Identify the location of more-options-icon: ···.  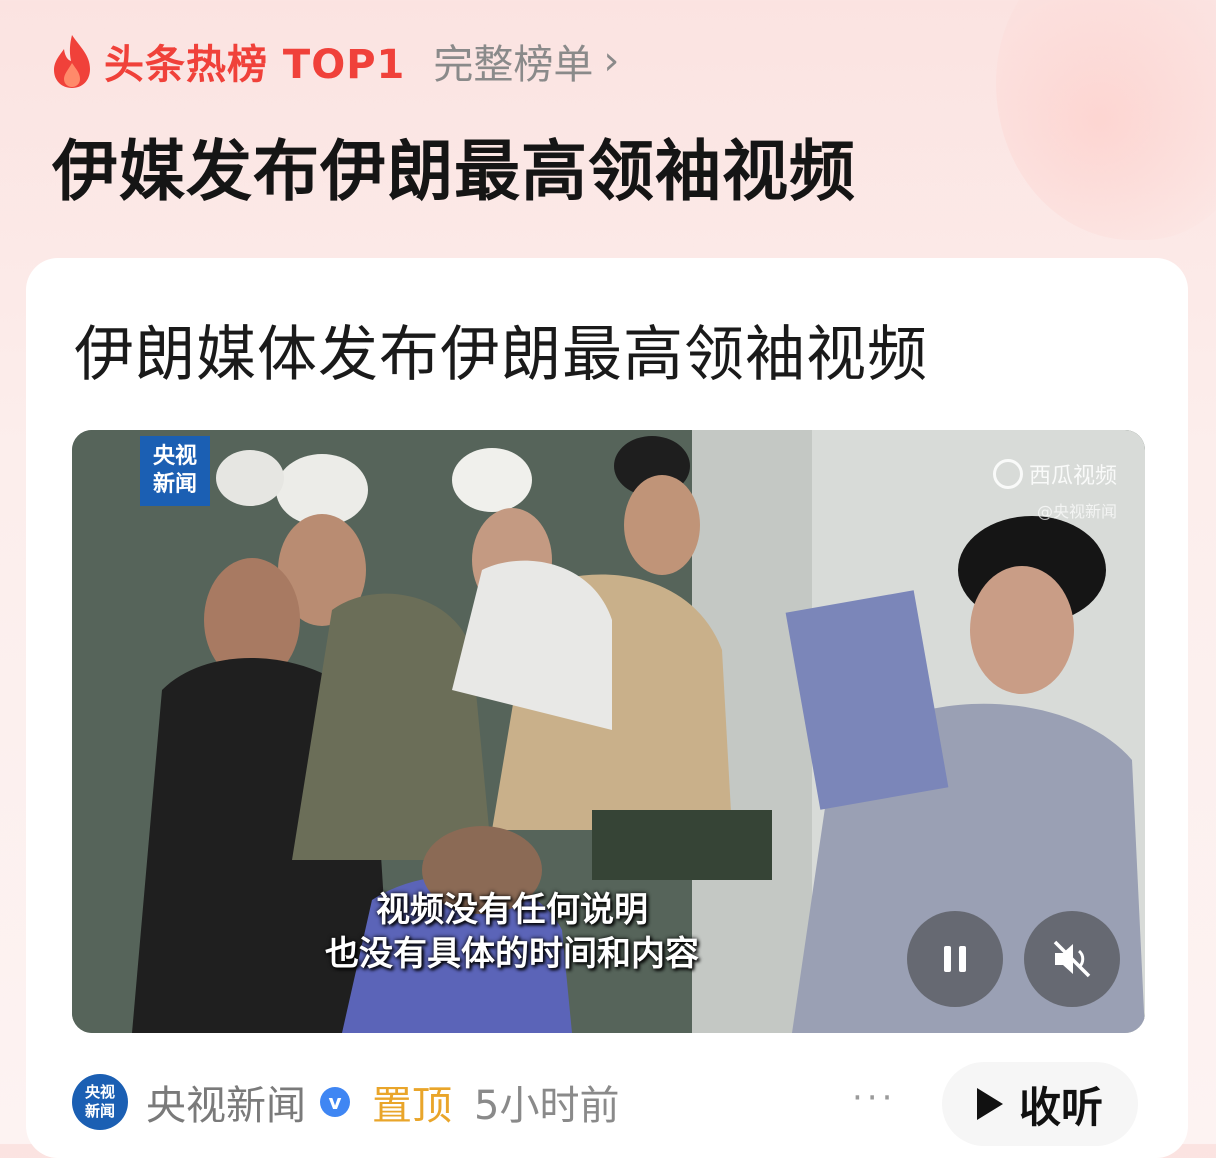
(874, 1098).